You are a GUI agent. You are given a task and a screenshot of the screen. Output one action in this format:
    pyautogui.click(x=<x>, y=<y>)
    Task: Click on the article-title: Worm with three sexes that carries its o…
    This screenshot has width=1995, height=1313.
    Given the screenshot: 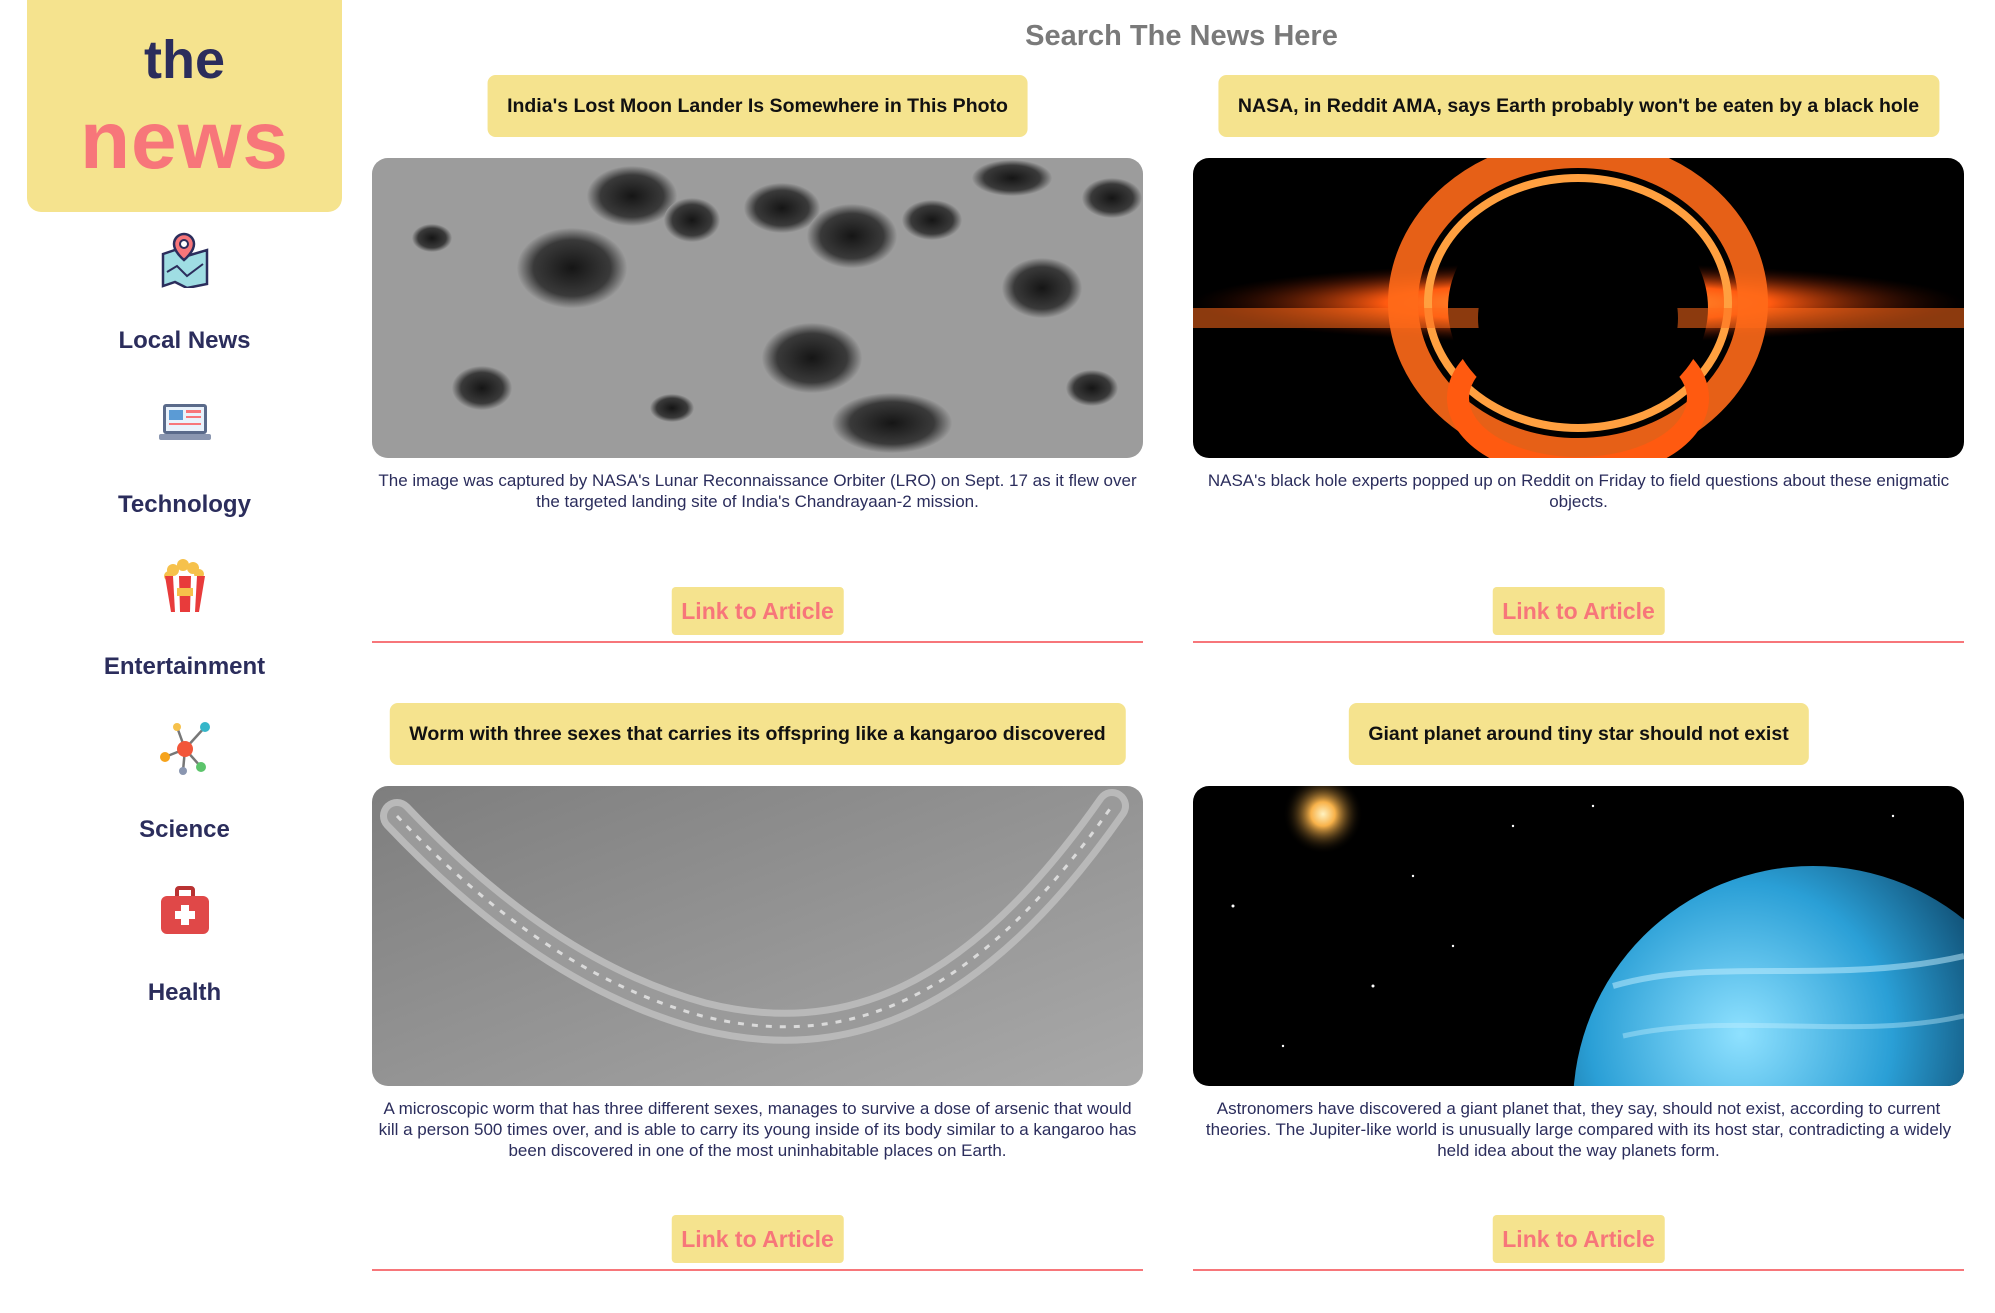 What is the action you would take?
    pyautogui.click(x=757, y=734)
    